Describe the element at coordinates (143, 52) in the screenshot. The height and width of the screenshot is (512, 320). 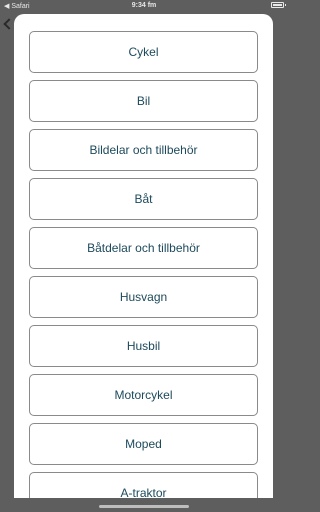
I see `option-button-cykel: Cykel` at that location.